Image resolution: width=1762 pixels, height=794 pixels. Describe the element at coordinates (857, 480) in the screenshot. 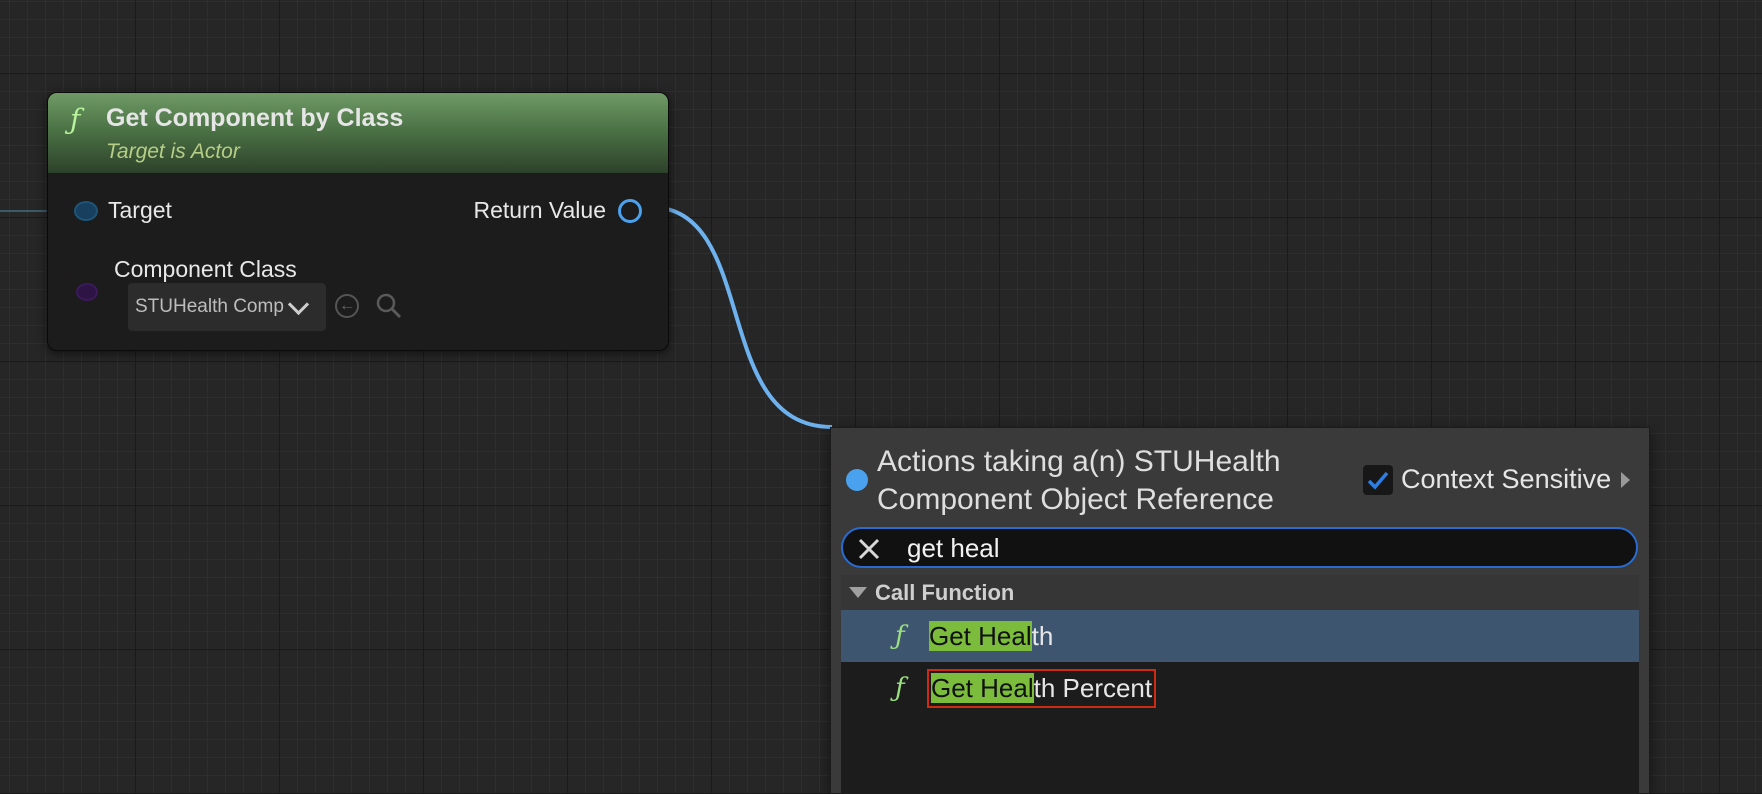

I see `object-reference-pin-icon` at that location.